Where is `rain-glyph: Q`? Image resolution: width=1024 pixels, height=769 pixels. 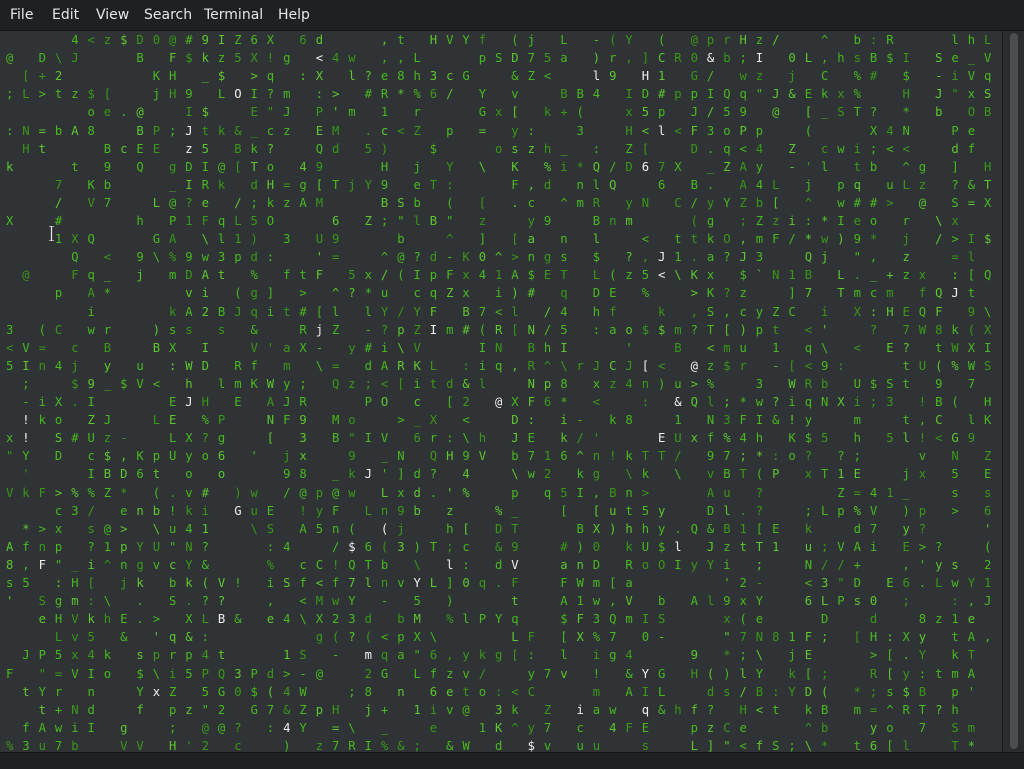
rain-glyph: Q is located at coordinates (694, 528).